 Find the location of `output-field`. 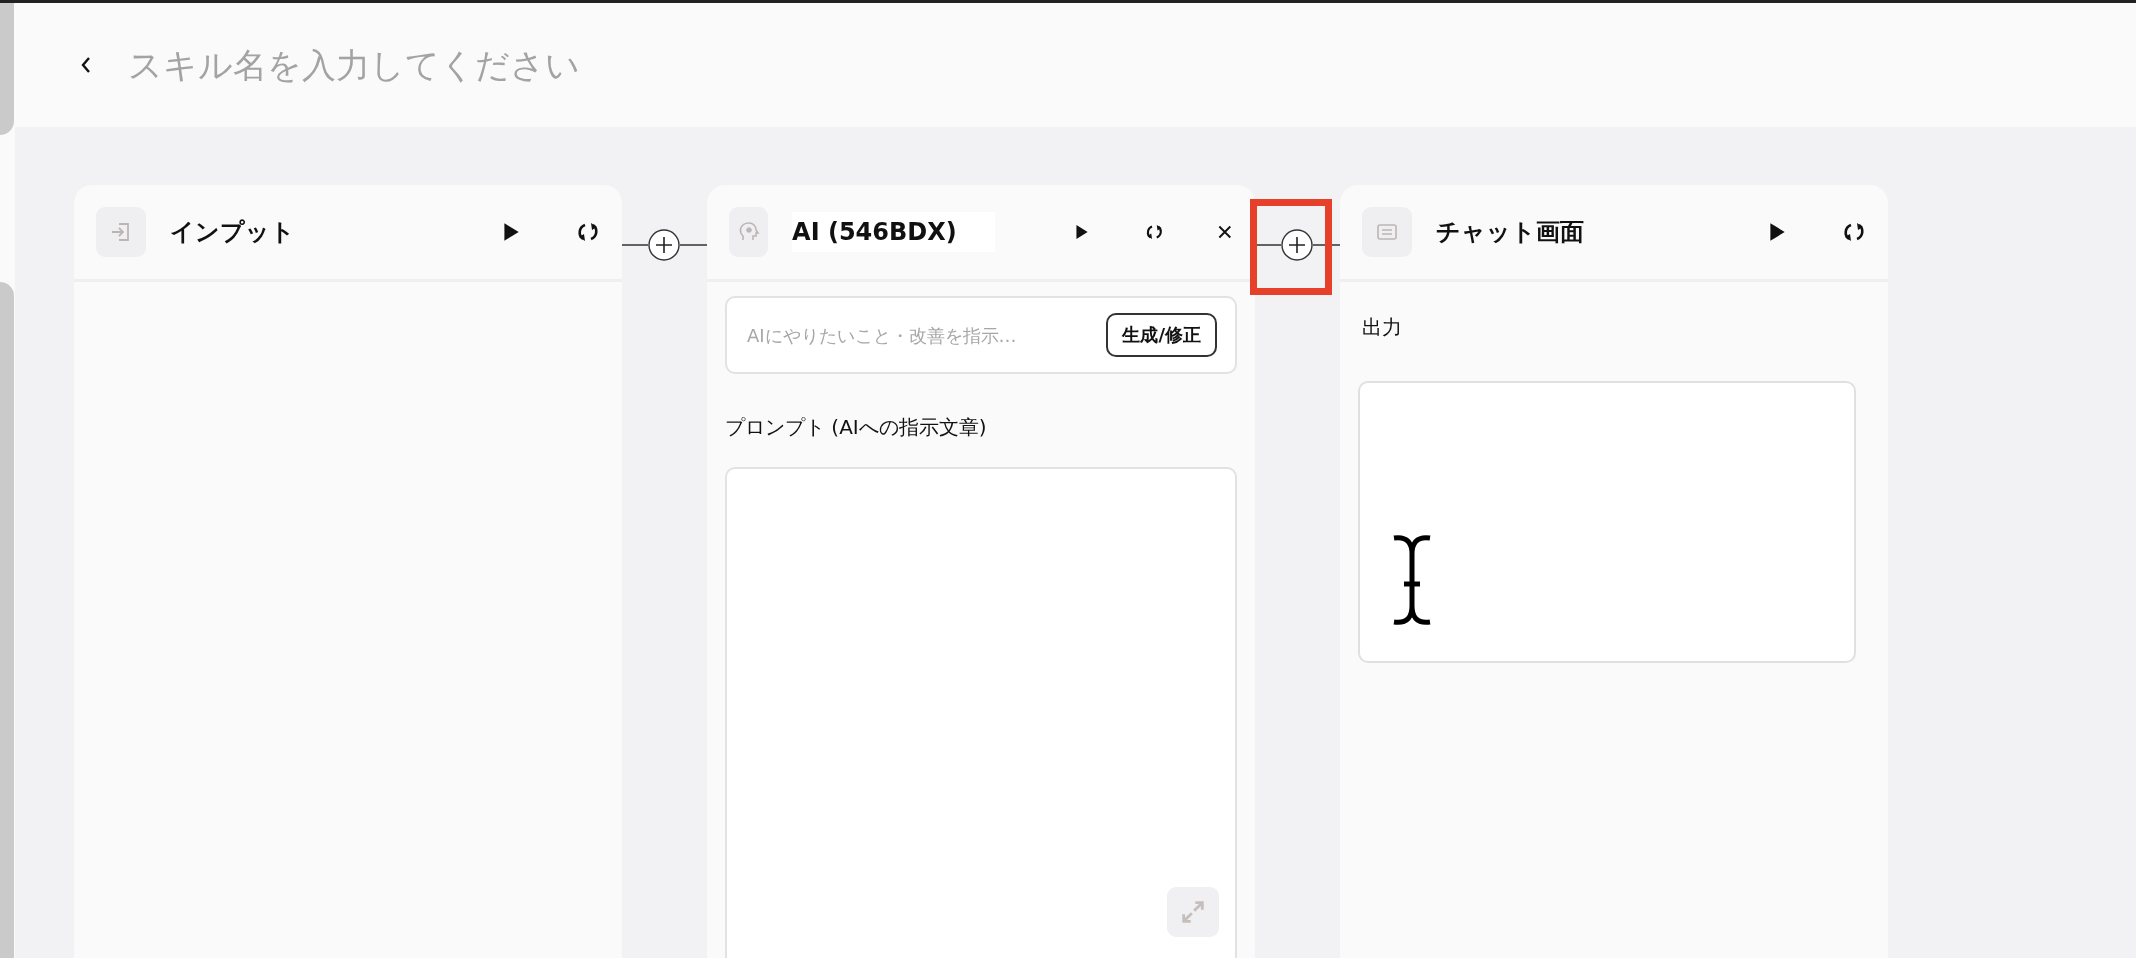

output-field is located at coordinates (1607, 522).